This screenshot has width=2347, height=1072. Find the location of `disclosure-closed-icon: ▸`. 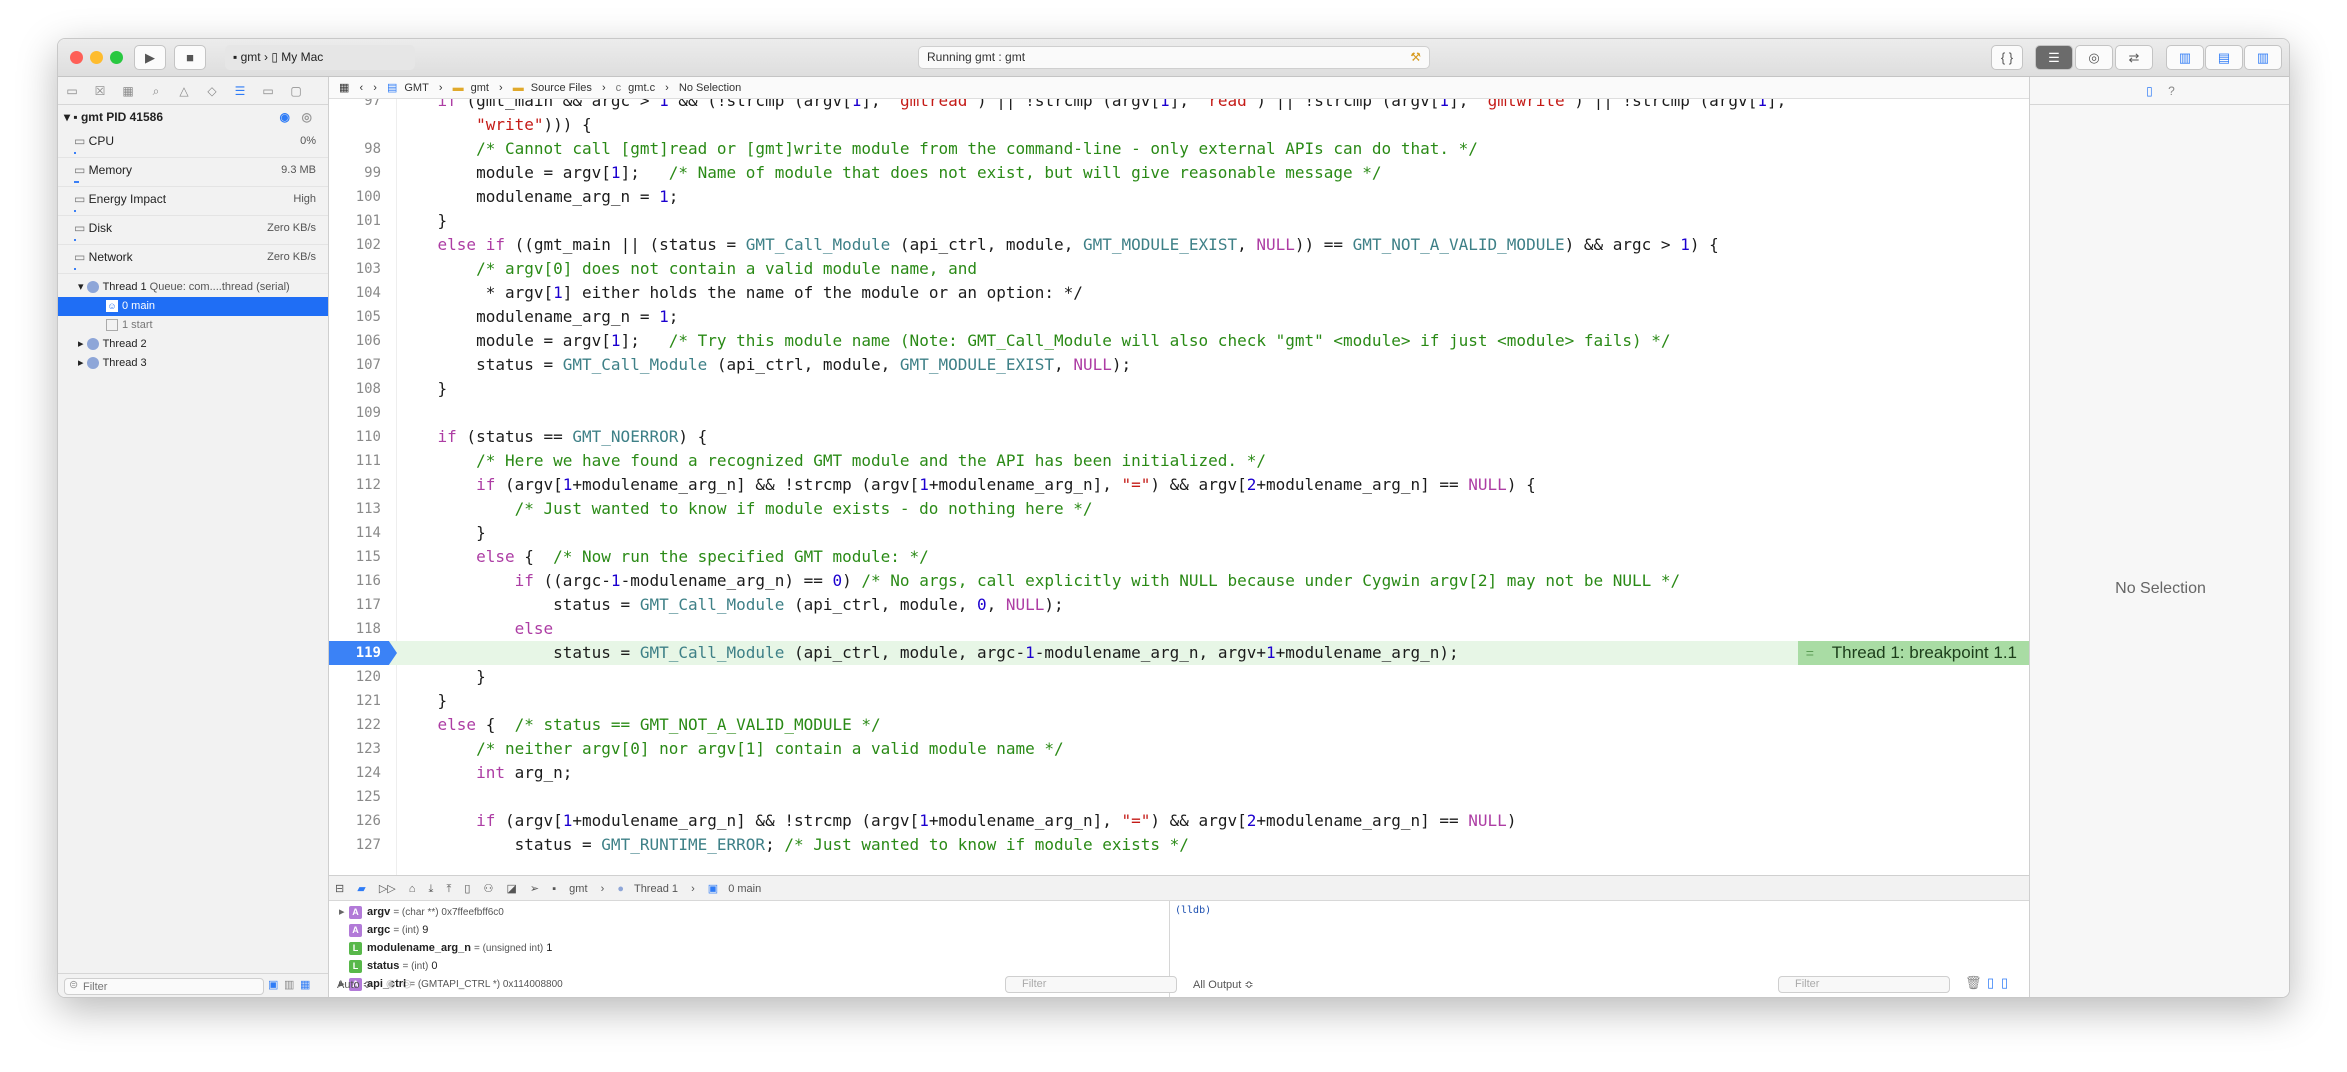

disclosure-closed-icon: ▸ is located at coordinates (344, 912).